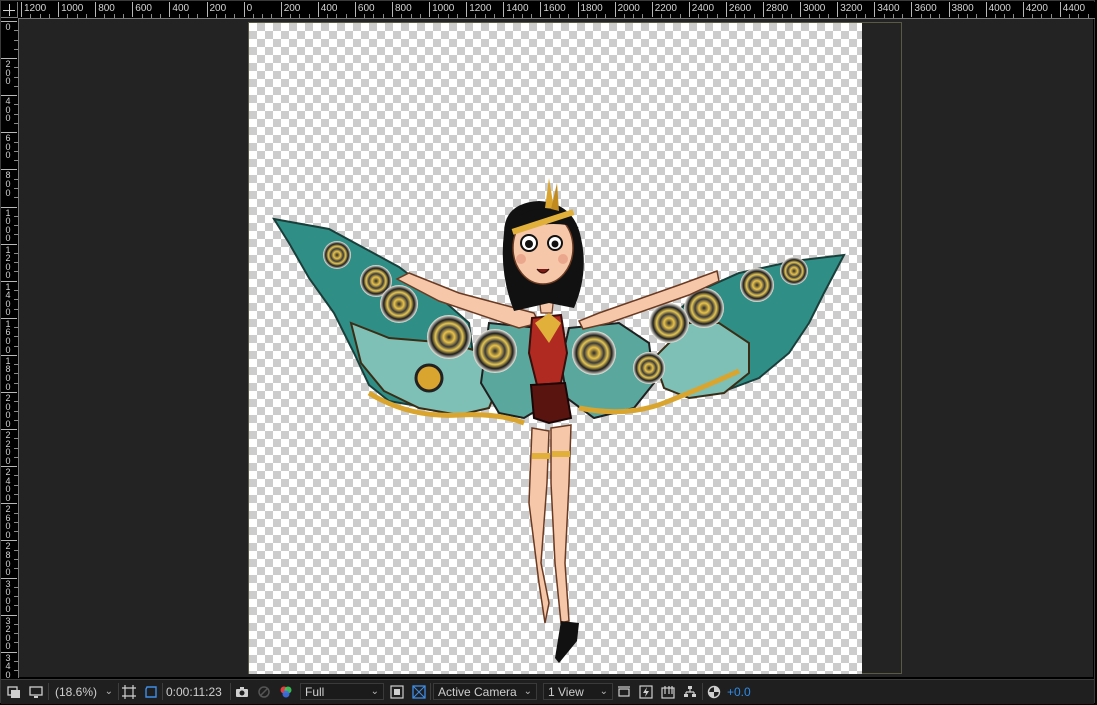  I want to click on rgb-channel-icon, so click(286, 691).